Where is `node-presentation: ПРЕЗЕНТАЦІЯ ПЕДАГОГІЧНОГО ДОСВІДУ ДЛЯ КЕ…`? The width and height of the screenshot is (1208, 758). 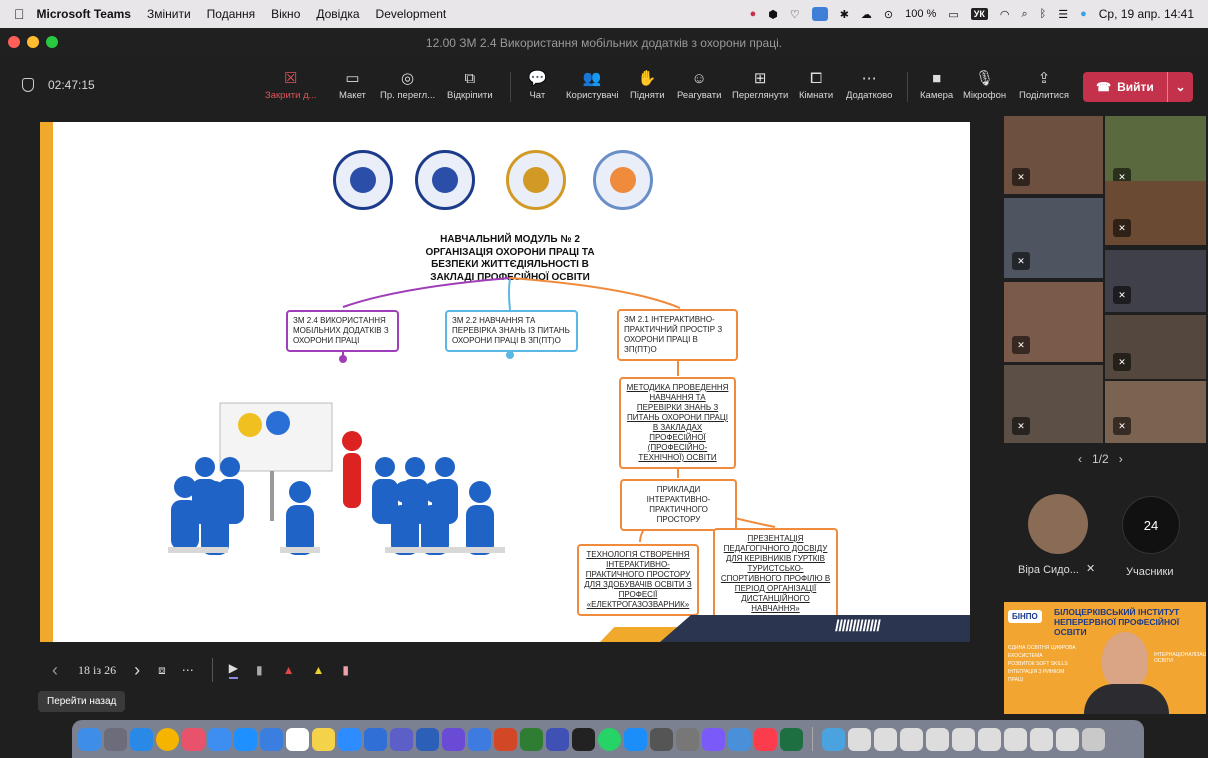 node-presentation: ПРЕЗЕНТАЦІЯ ПЕДАГОГІЧНОГО ДОСВІДУ ДЛЯ КЕ… is located at coordinates (775, 574).